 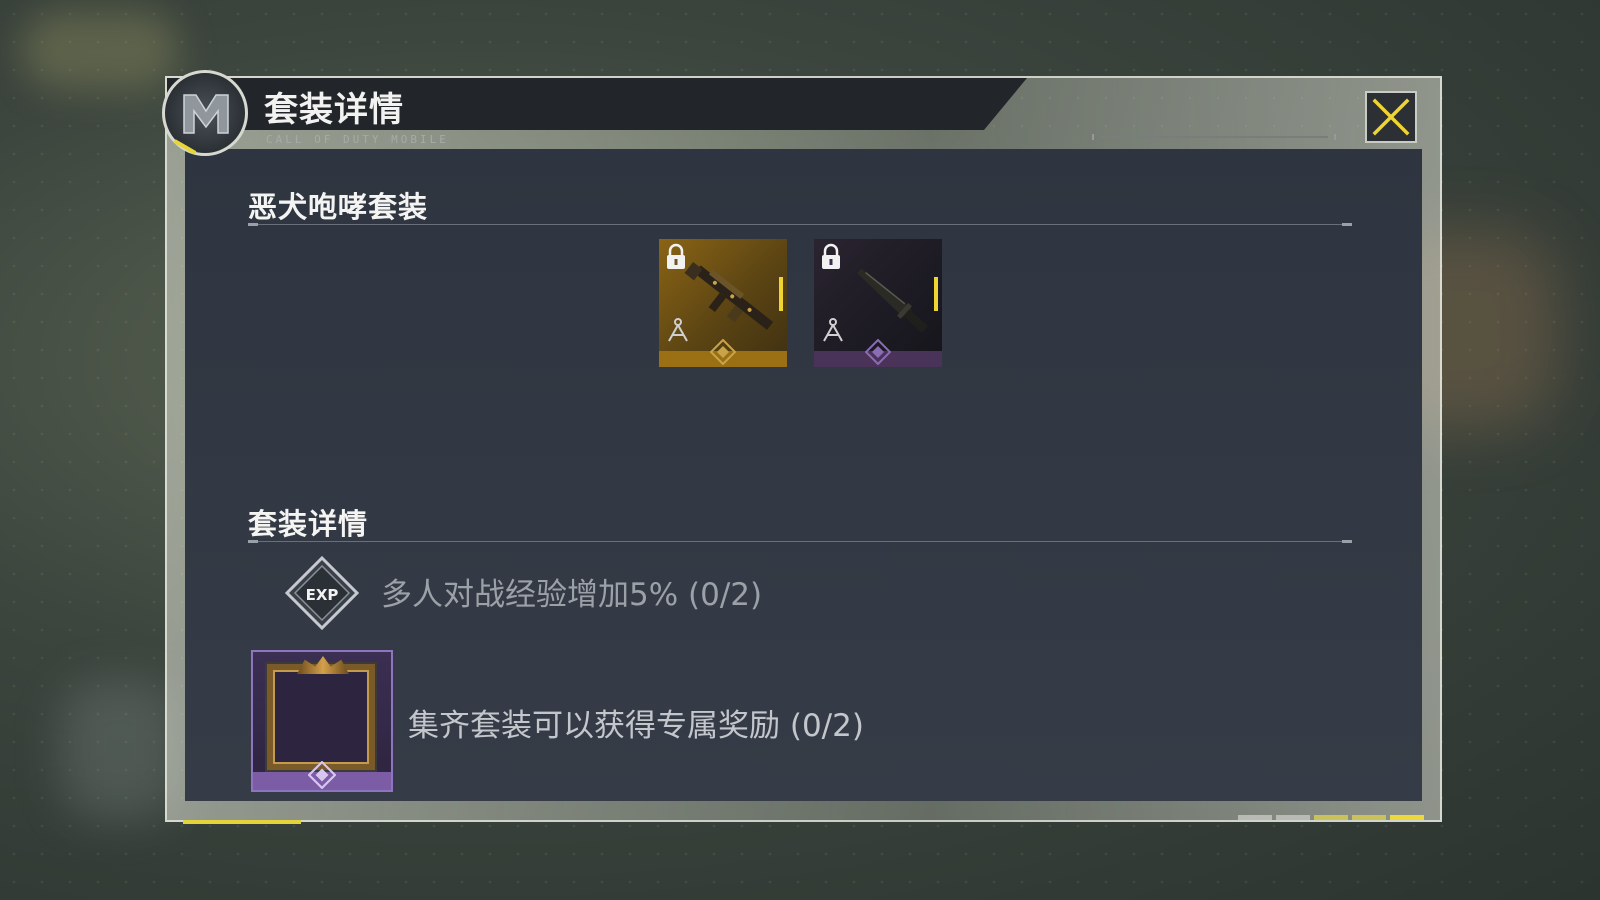 What do you see at coordinates (636, 726) in the screenshot?
I see `set-reward-text: 集齐套装可以获得专属奖励 (0/2)` at bounding box center [636, 726].